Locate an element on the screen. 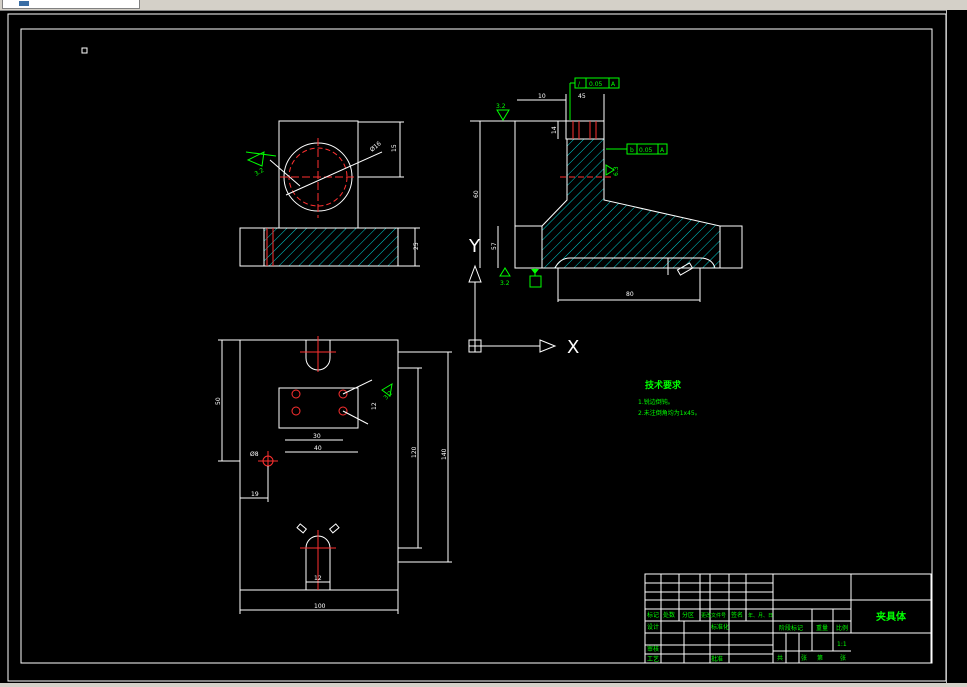 The image size is (967, 687). tb-count: 处数 is located at coordinates (669, 615).